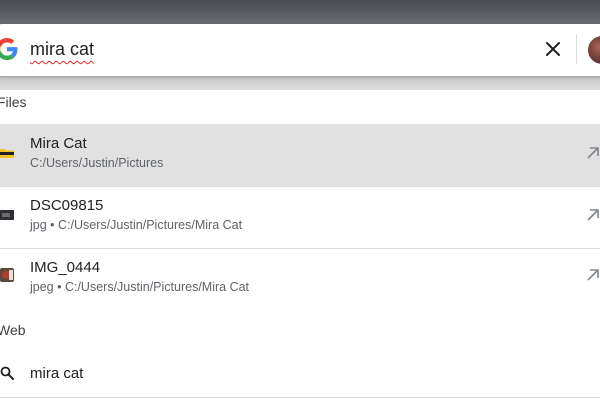 This screenshot has width=600, height=400. I want to click on search-input: mira cat, so click(62, 49).